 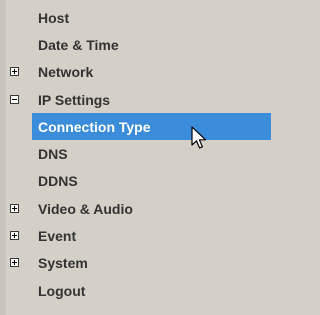 I want to click on menu-item-connection-type: Connection Type, so click(x=135, y=127).